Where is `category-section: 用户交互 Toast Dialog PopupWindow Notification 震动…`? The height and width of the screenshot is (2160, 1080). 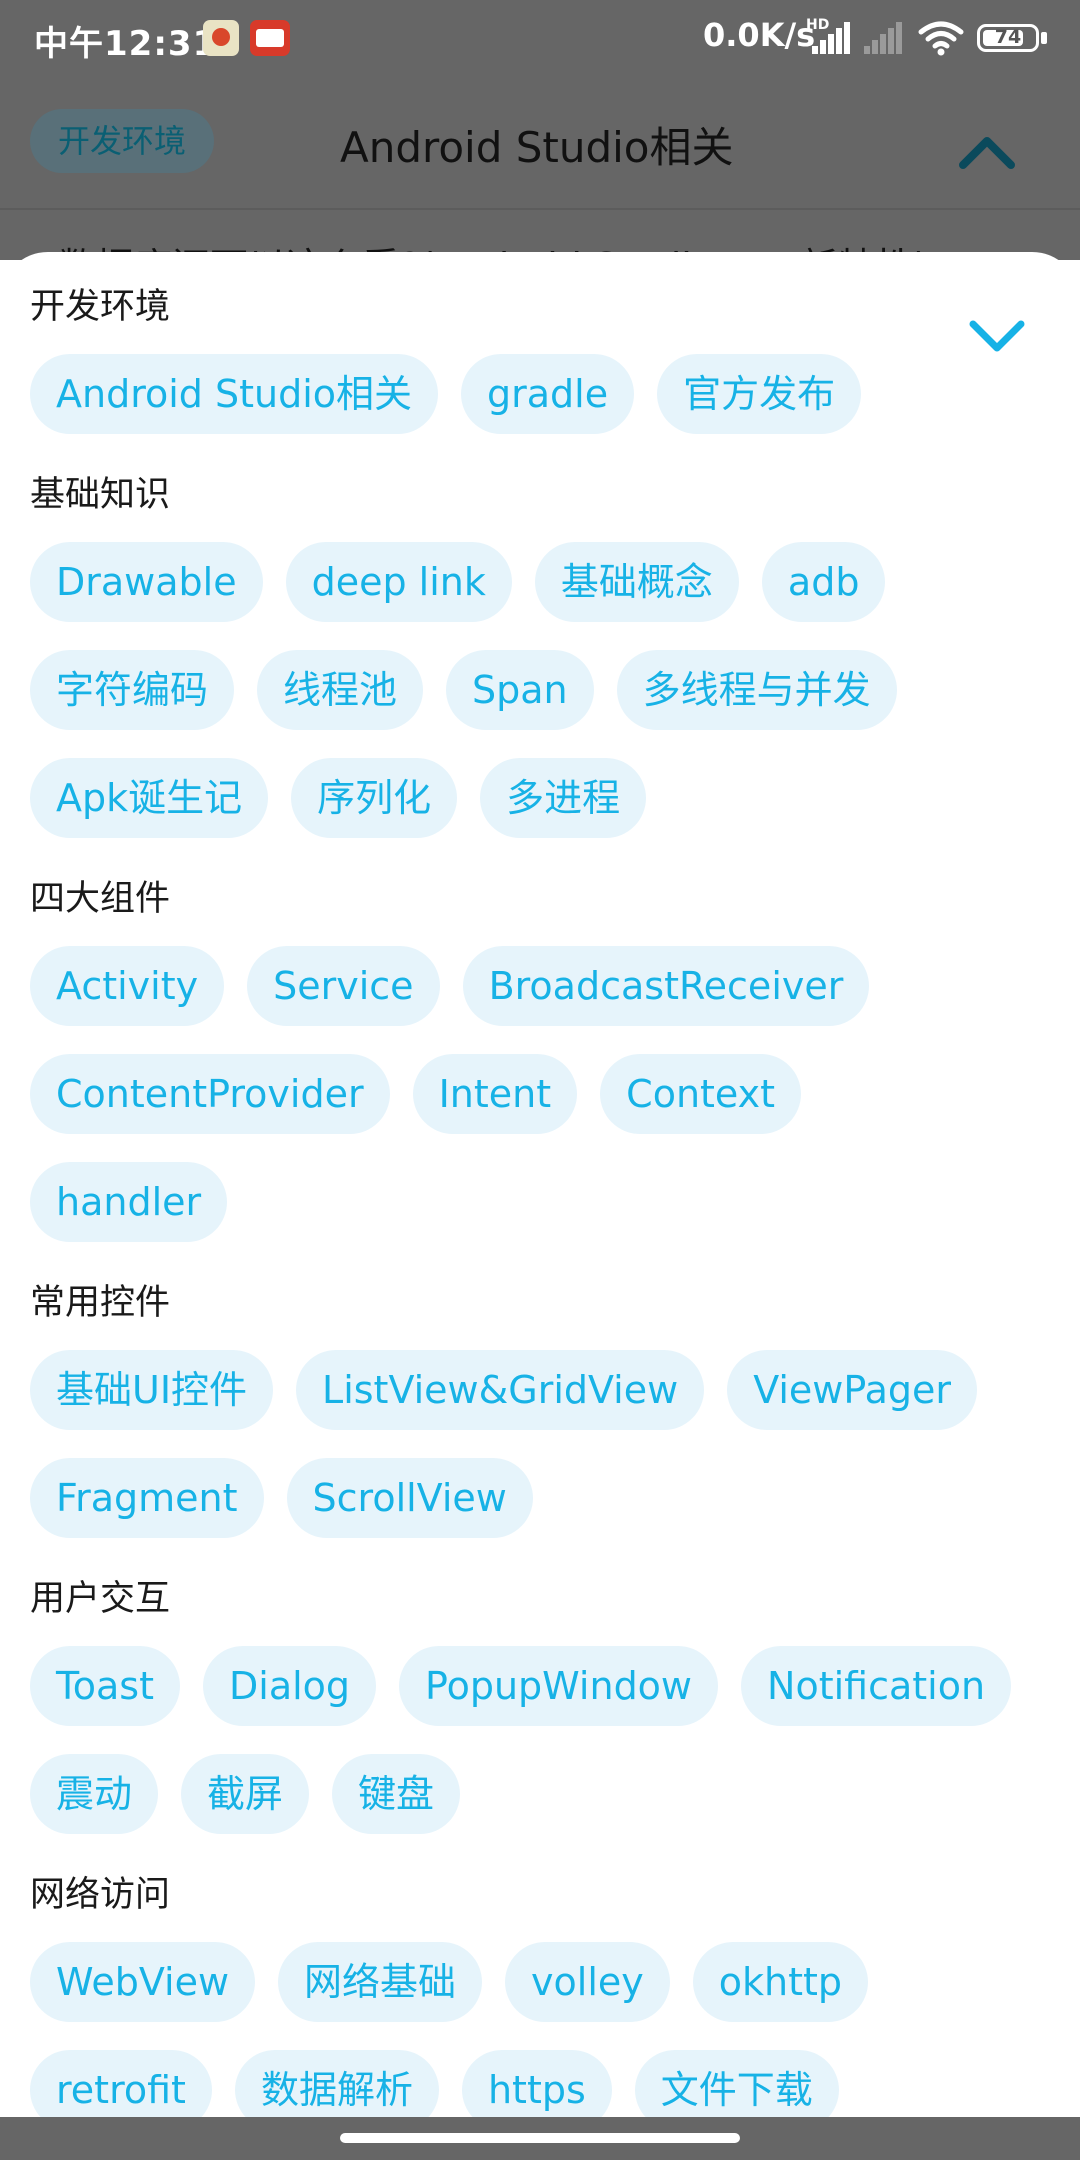
category-section: 用户交互 Toast Dialog PopupWindow Notification 震动… is located at coordinates (535, 1719).